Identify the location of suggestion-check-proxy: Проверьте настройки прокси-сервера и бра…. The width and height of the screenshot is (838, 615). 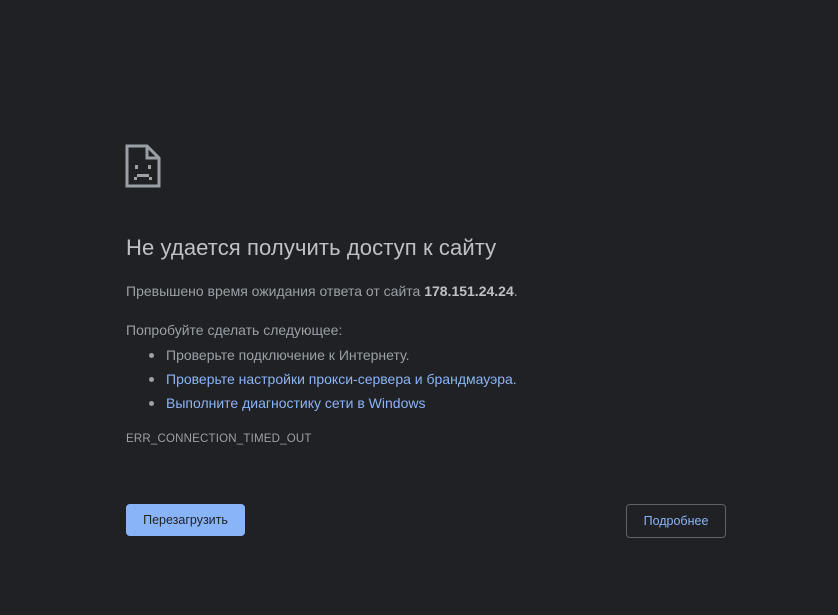
(333, 379).